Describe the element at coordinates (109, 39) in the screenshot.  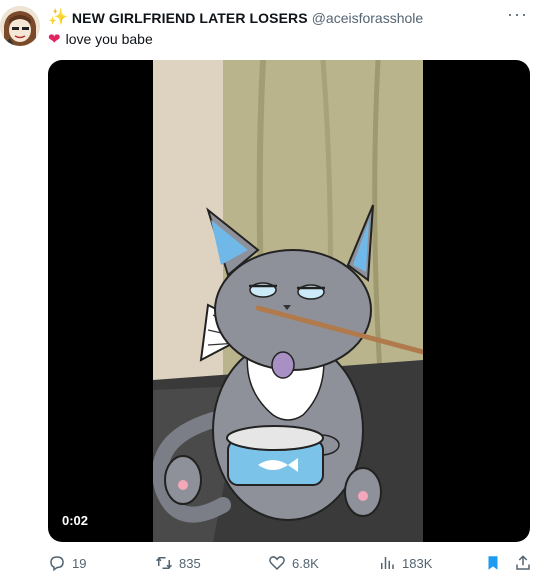
I see `tweet-text-body: love you babe` at that location.